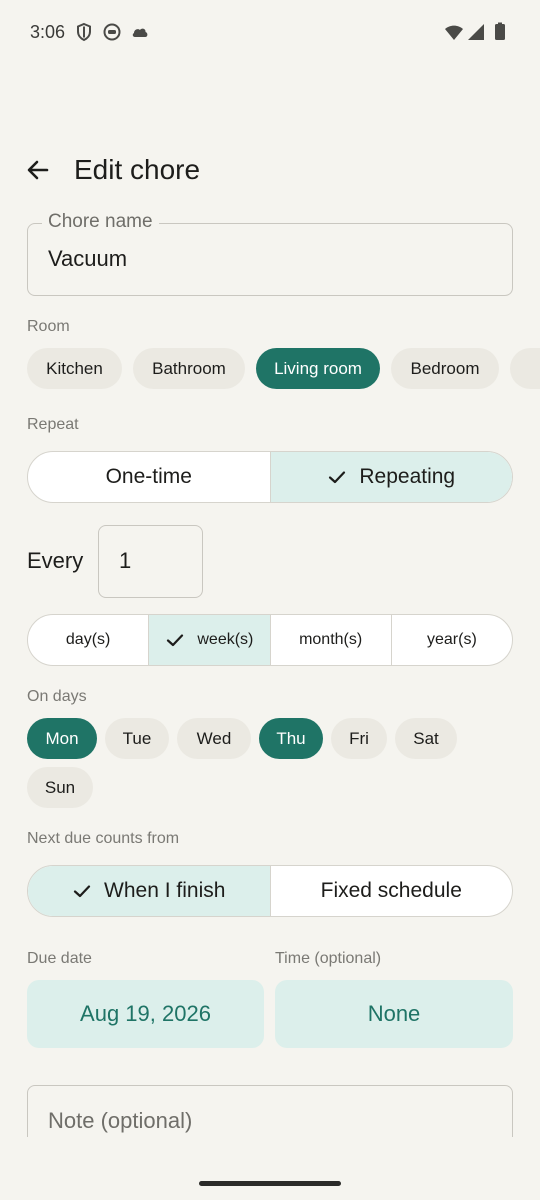  I want to click on shield-icon, so click(84, 32).